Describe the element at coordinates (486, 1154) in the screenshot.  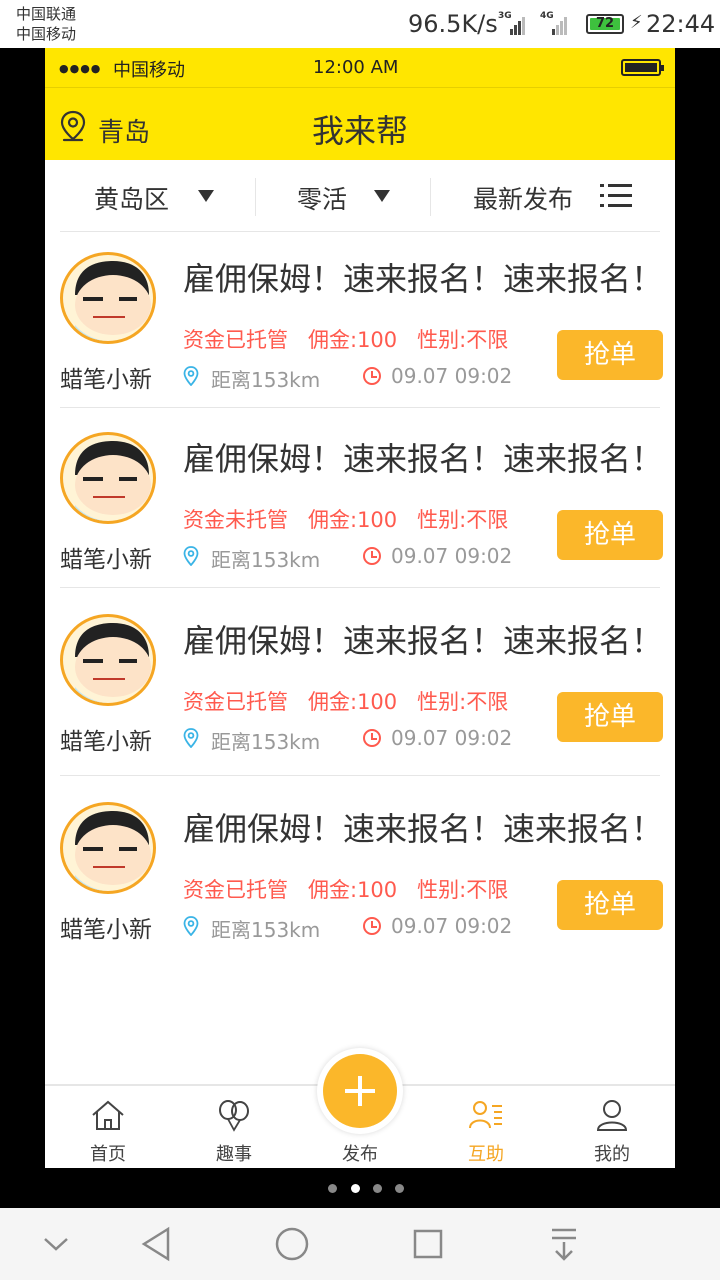
I see `tab-label: 互助` at that location.